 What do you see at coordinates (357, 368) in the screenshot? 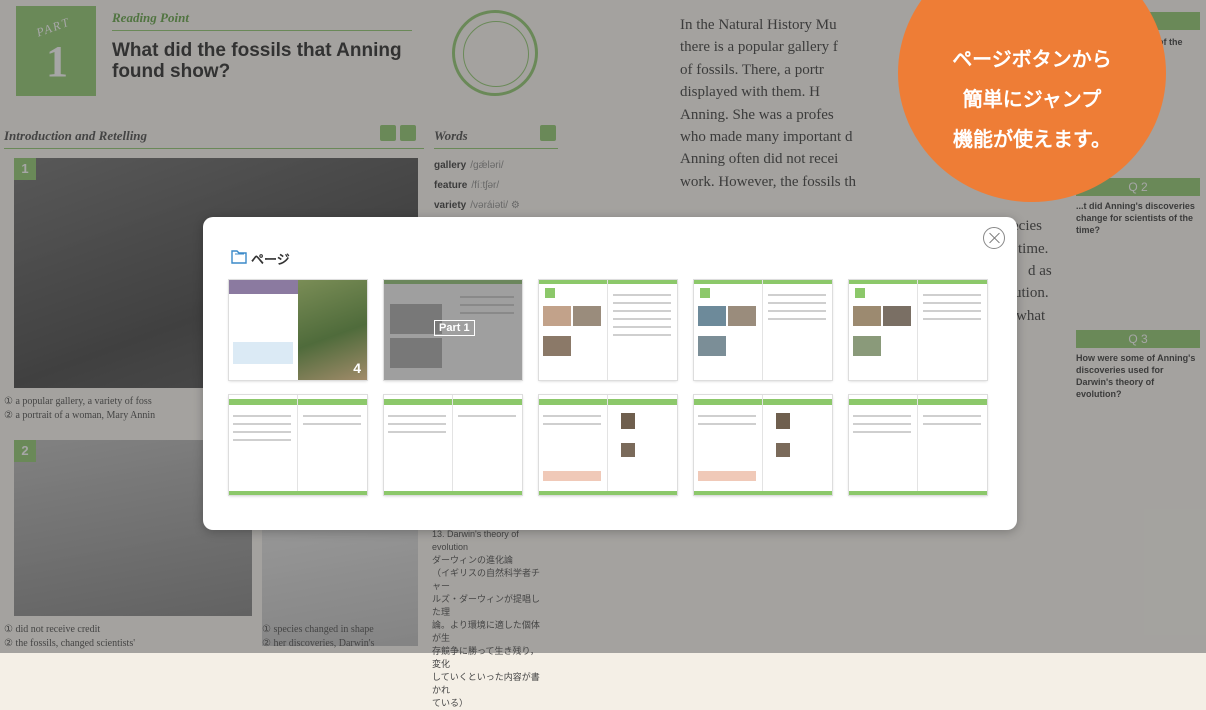
I see `thumb-page-number: 4` at bounding box center [357, 368].